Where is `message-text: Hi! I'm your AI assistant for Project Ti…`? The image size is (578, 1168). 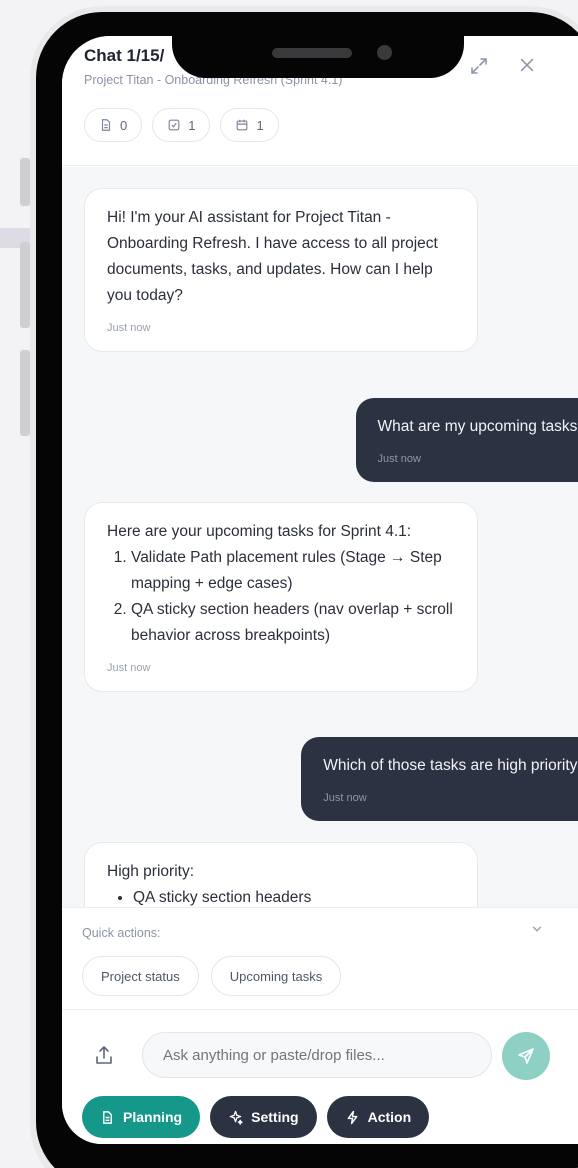
message-text: Hi! I'm your AI assistant for Project Ti… is located at coordinates (272, 256).